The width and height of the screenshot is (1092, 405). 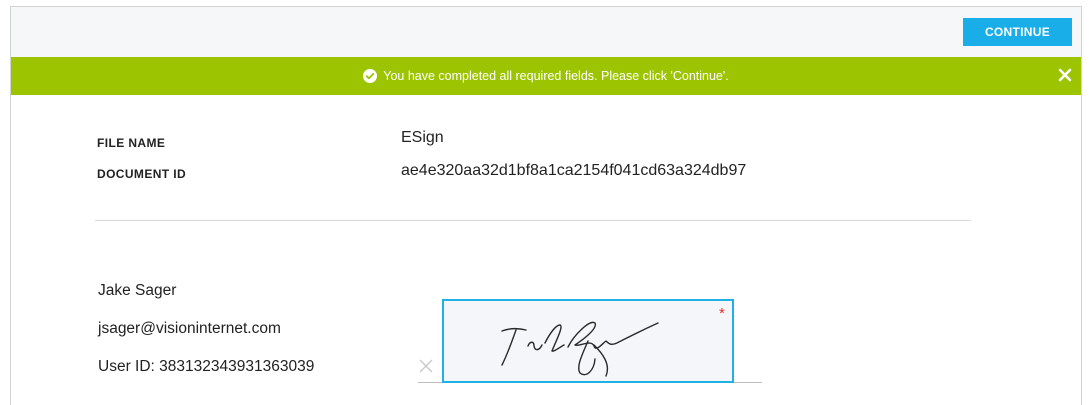 I want to click on required-marker: *, so click(x=722, y=313).